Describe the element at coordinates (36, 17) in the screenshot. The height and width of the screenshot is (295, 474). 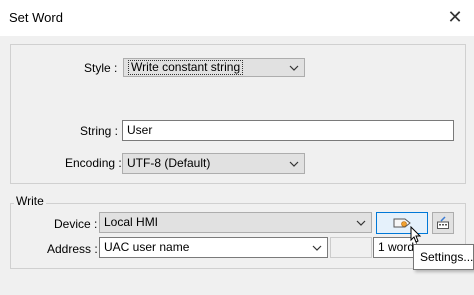
I see `window-title: Set Word` at that location.